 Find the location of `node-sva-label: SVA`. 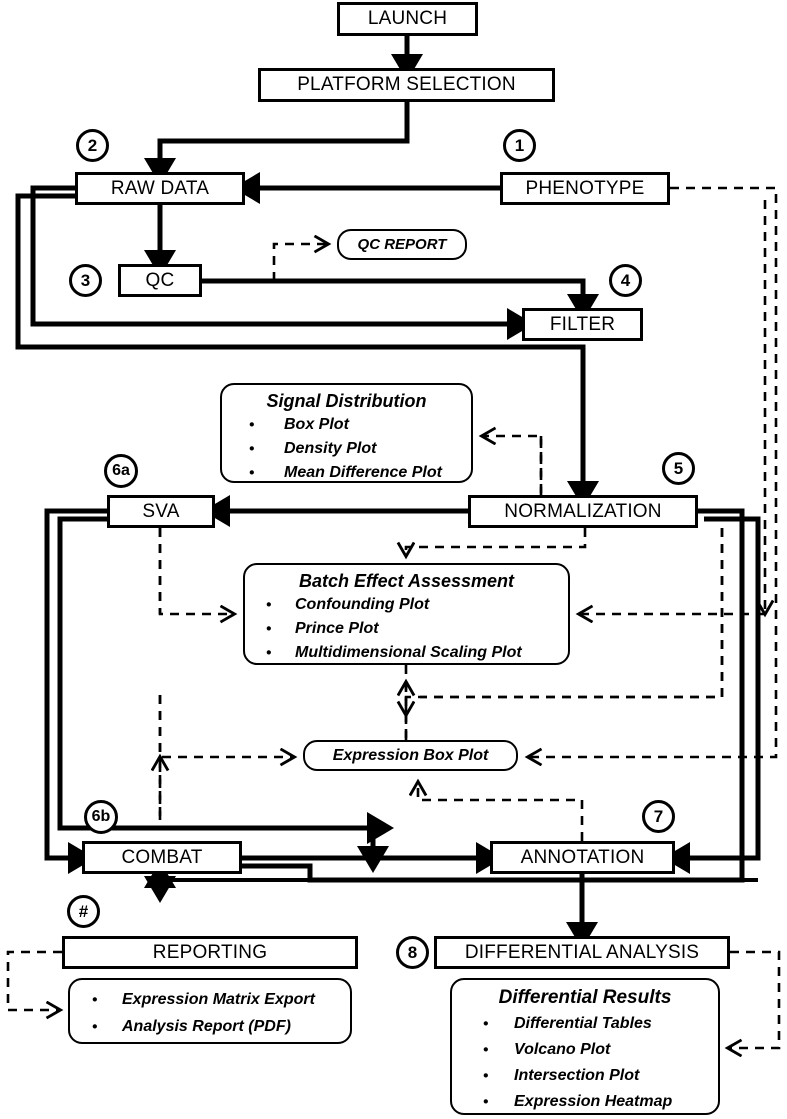

node-sva-label: SVA is located at coordinates (161, 511).